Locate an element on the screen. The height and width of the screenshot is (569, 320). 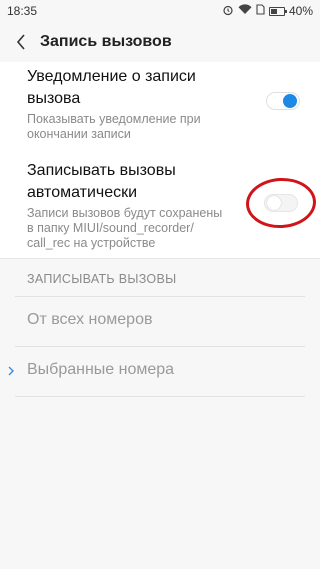
battery-percent: 40% is located at coordinates (300, 11).